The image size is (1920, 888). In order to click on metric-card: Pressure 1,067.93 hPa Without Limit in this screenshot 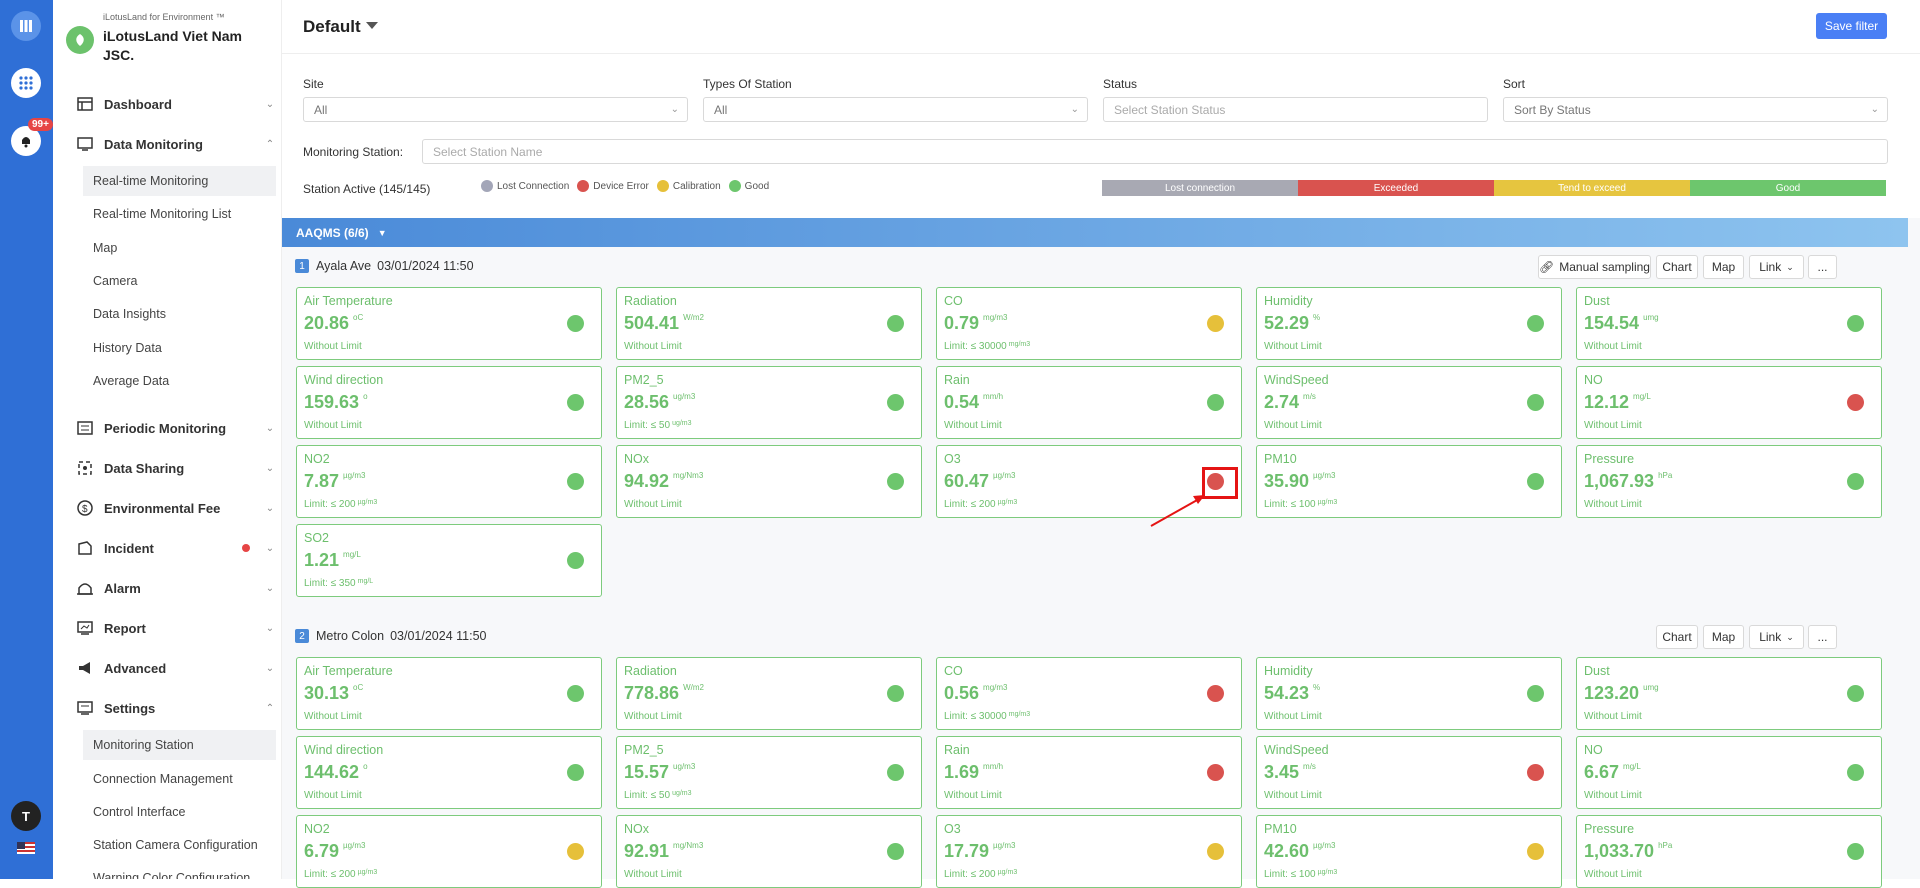, I will do `click(1729, 481)`.